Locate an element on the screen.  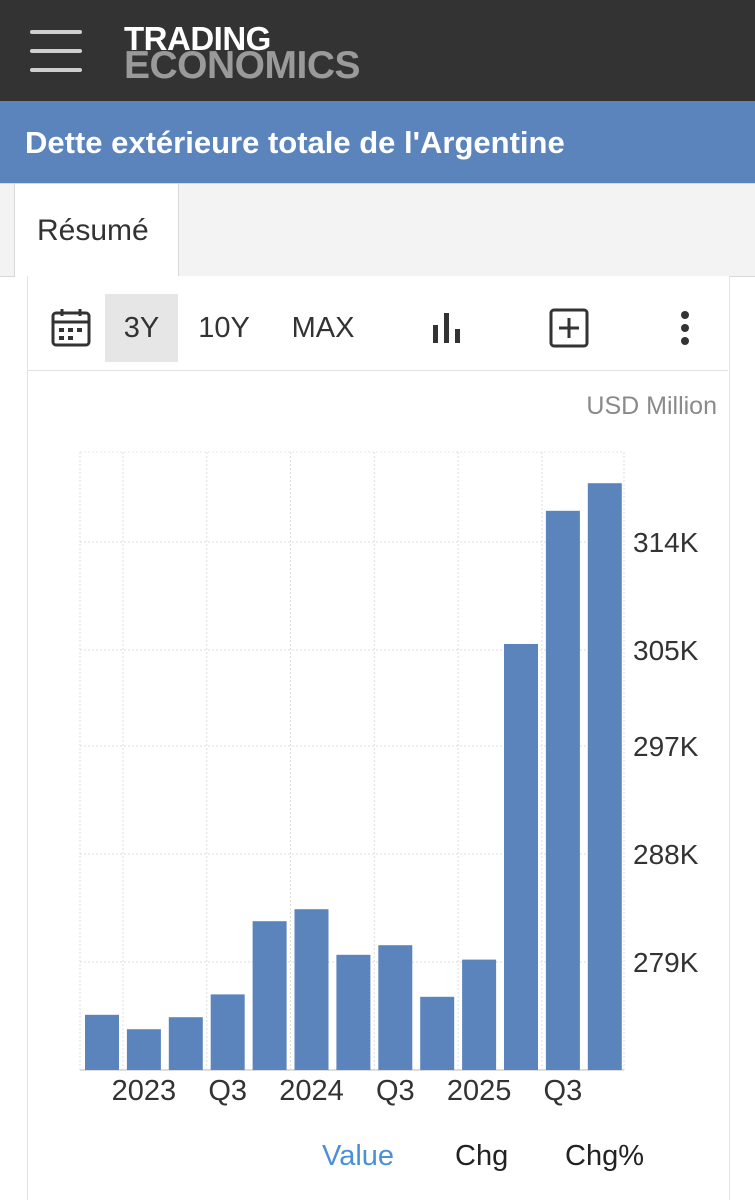
unit-label: USD Million is located at coordinates (651, 406).